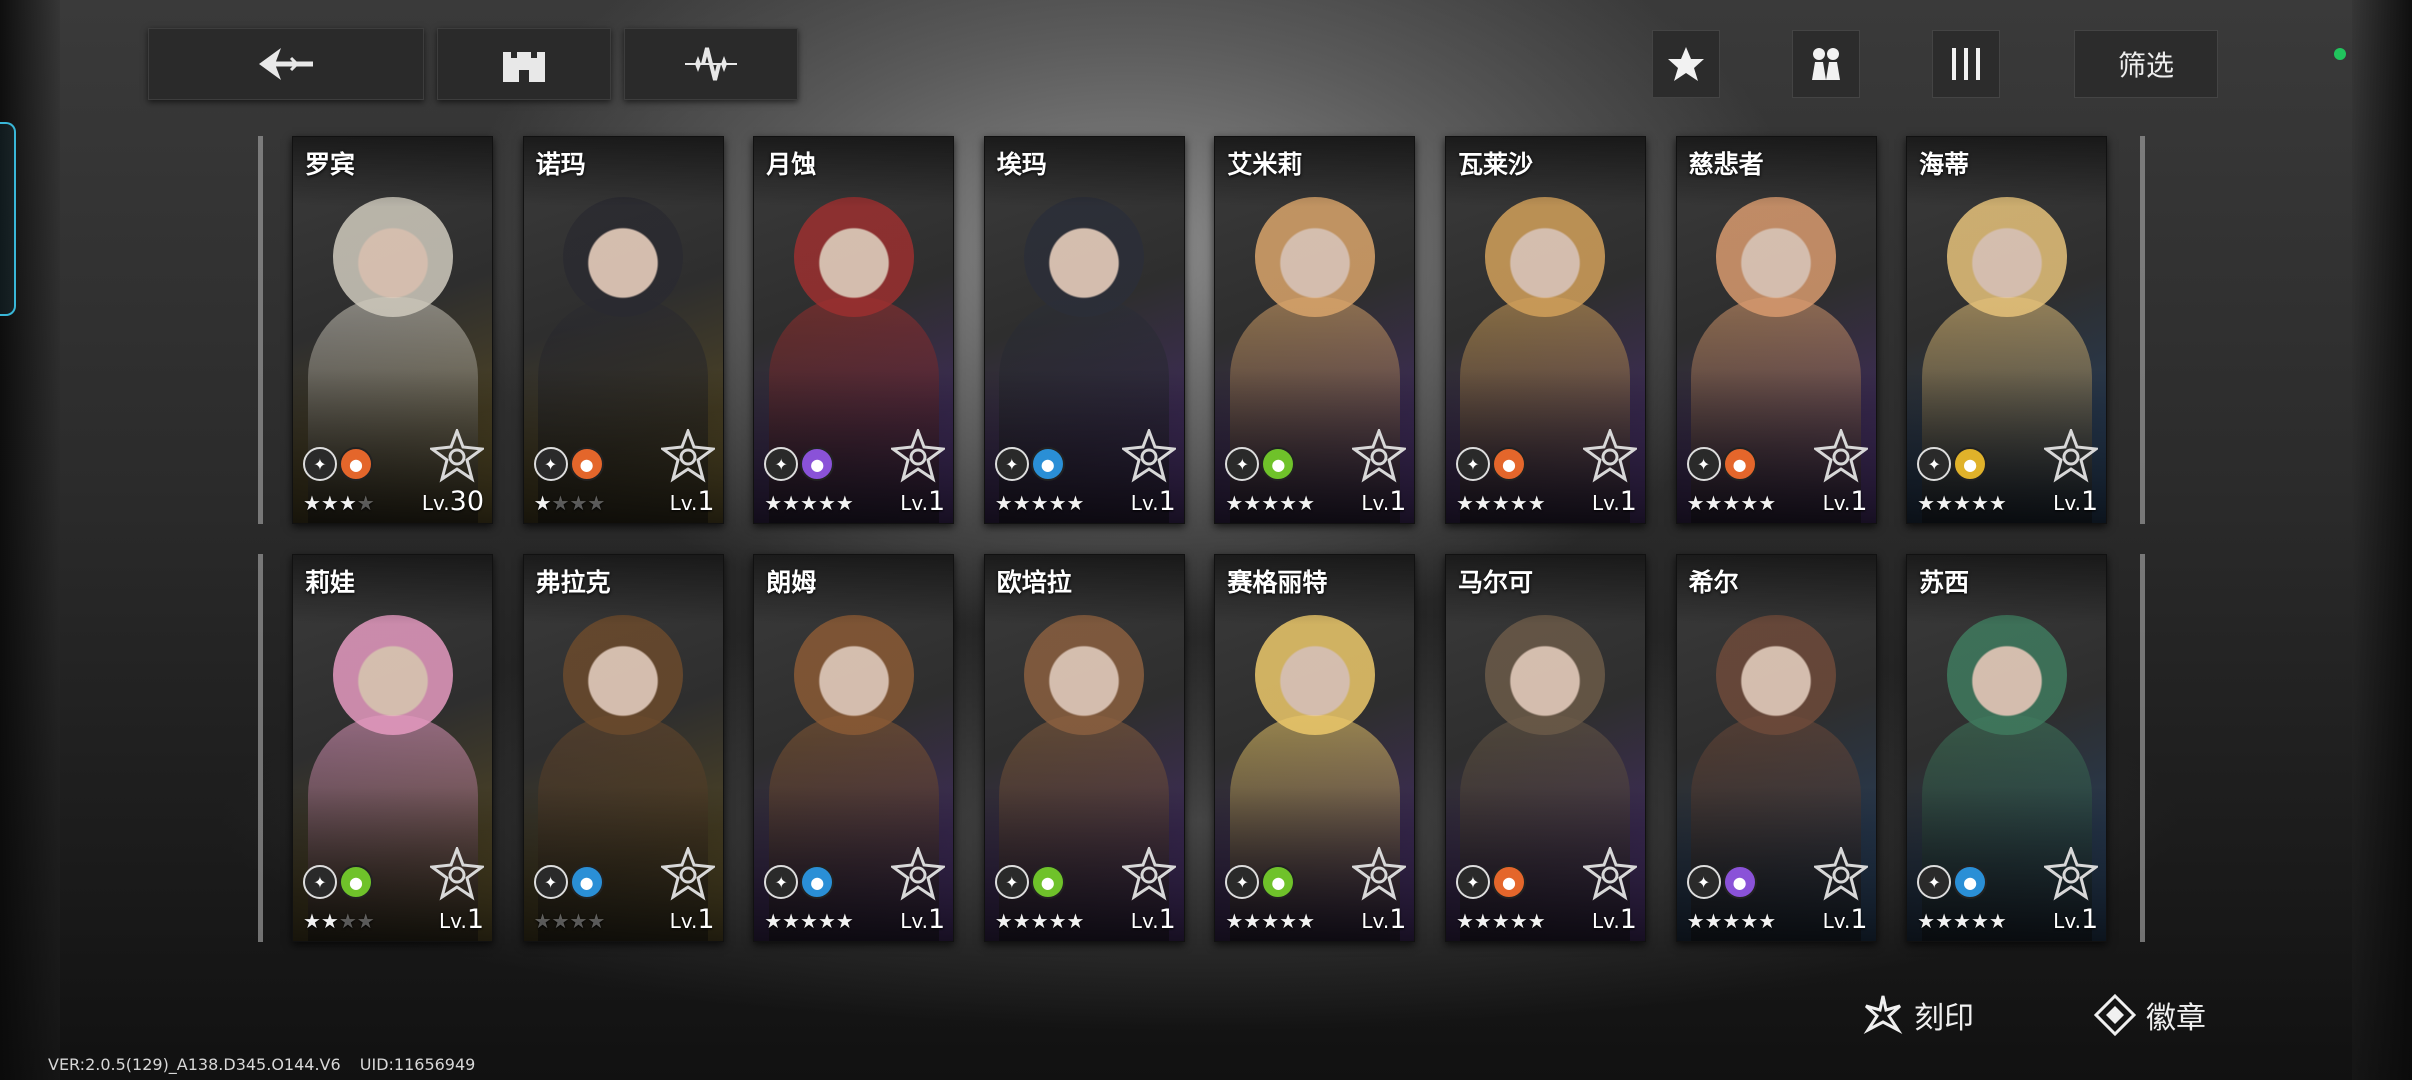 This screenshot has width=2412, height=1080. Describe the element at coordinates (2382, 540) in the screenshot. I see `right-vine-decoration` at that location.